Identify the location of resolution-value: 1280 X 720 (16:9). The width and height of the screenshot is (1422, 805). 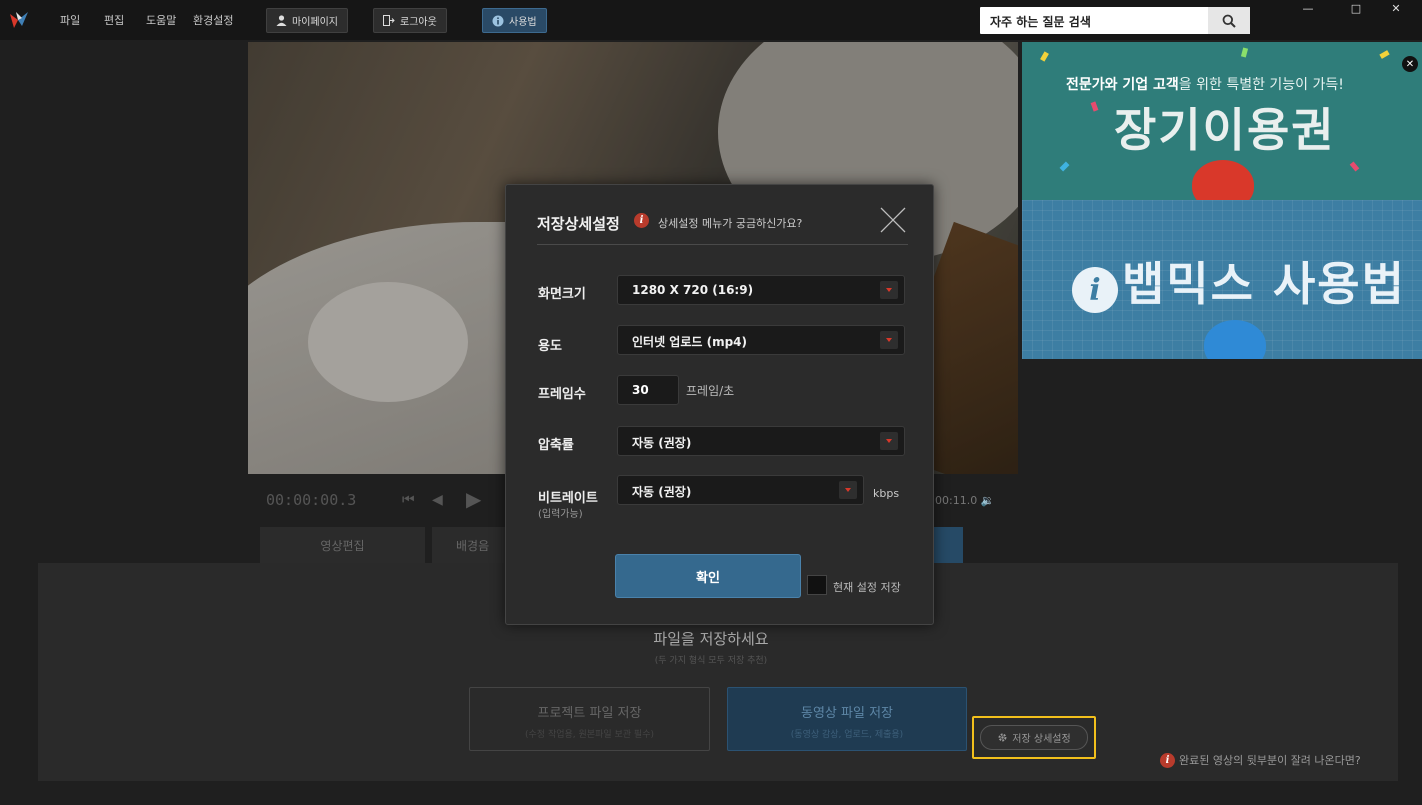
(693, 290).